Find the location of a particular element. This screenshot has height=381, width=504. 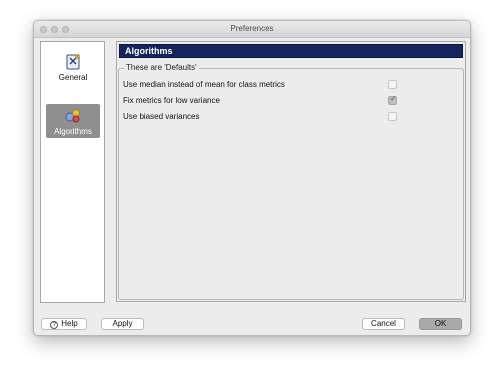

help-button: ? Help is located at coordinates (64, 324).